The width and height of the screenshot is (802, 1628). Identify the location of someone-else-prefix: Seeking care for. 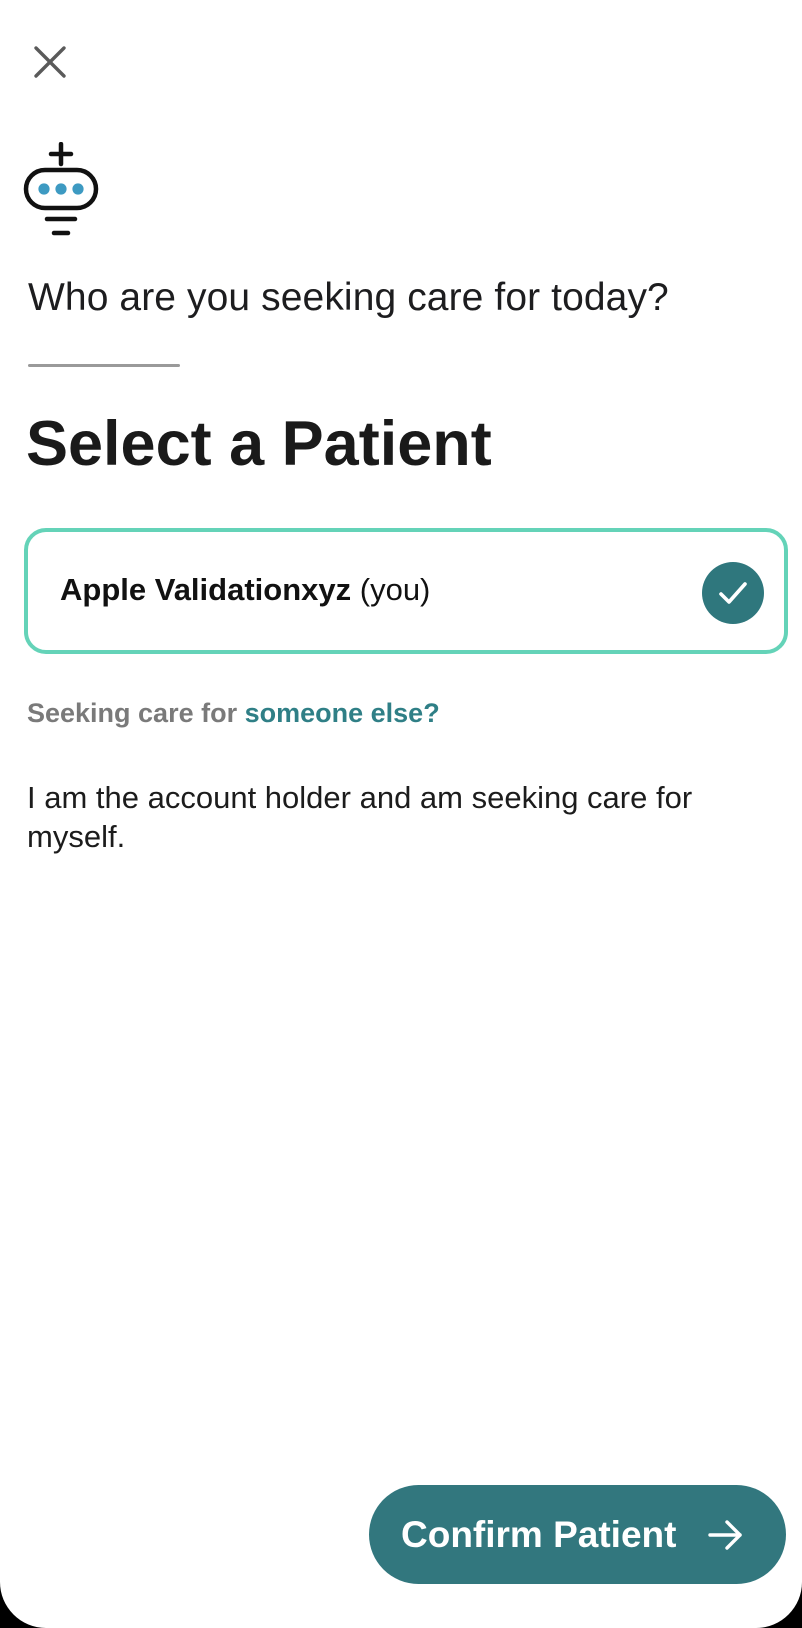
(132, 713).